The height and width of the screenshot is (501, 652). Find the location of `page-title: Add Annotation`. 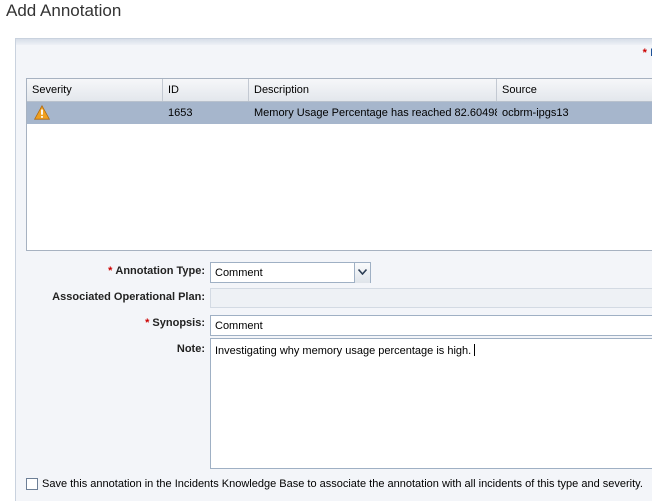

page-title: Add Annotation is located at coordinates (64, 10).